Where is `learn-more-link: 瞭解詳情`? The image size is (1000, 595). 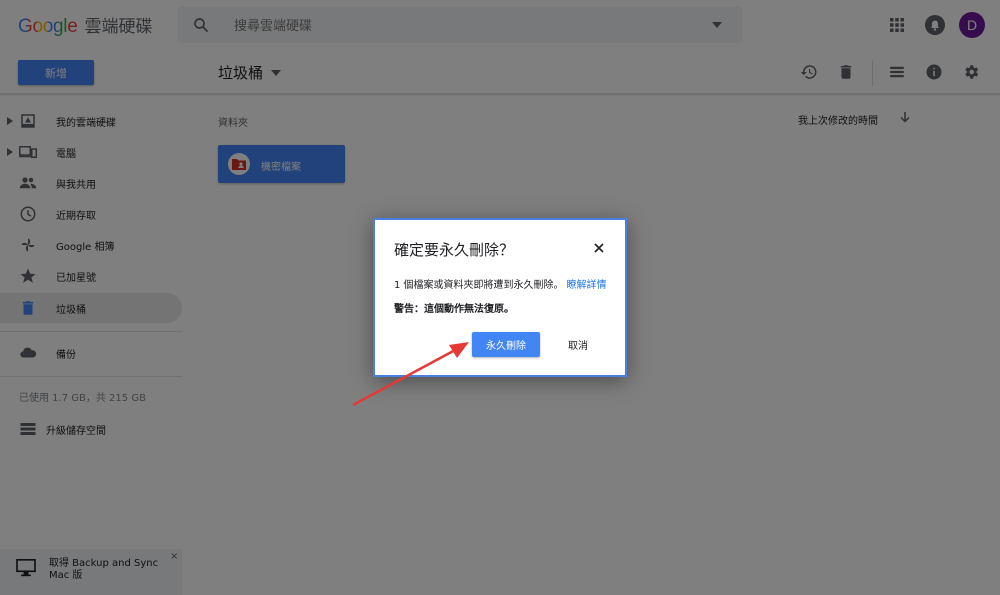 learn-more-link: 瞭解詳情 is located at coordinates (587, 285).